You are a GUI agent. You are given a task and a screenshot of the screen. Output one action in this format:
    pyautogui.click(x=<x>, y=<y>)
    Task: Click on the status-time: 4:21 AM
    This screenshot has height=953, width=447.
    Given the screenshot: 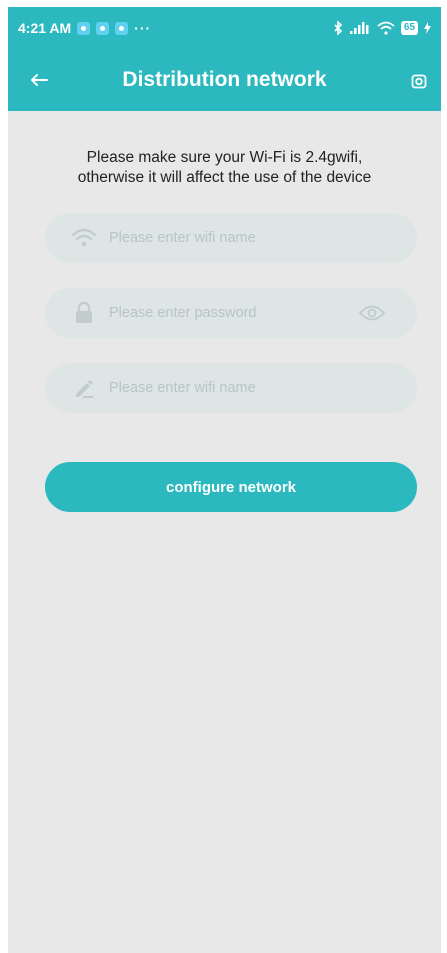 What is the action you would take?
    pyautogui.click(x=45, y=28)
    